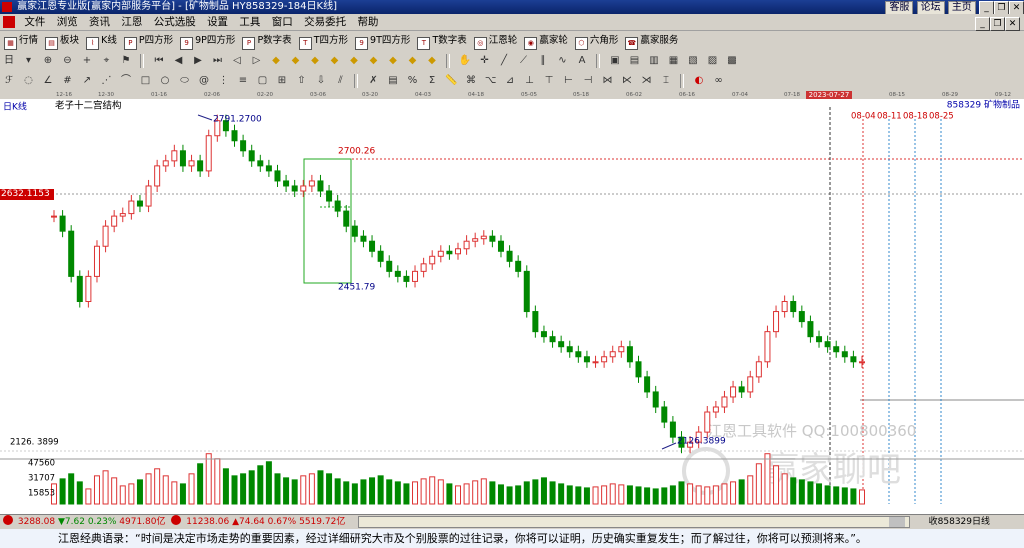  I want to click on cycle-icon: ◌, so click(29, 81).